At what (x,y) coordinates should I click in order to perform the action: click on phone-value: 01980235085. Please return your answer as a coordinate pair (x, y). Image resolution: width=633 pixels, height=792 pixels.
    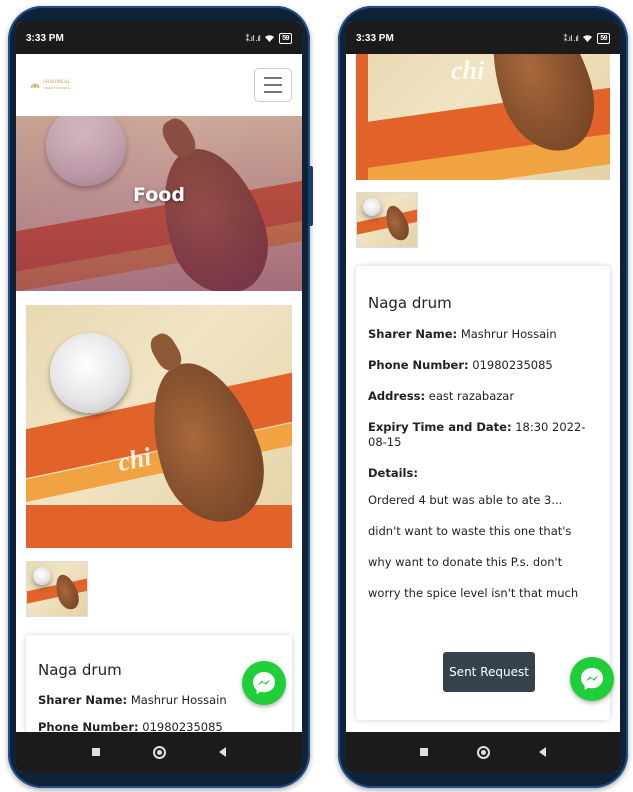
    Looking at the image, I should click on (512, 365).